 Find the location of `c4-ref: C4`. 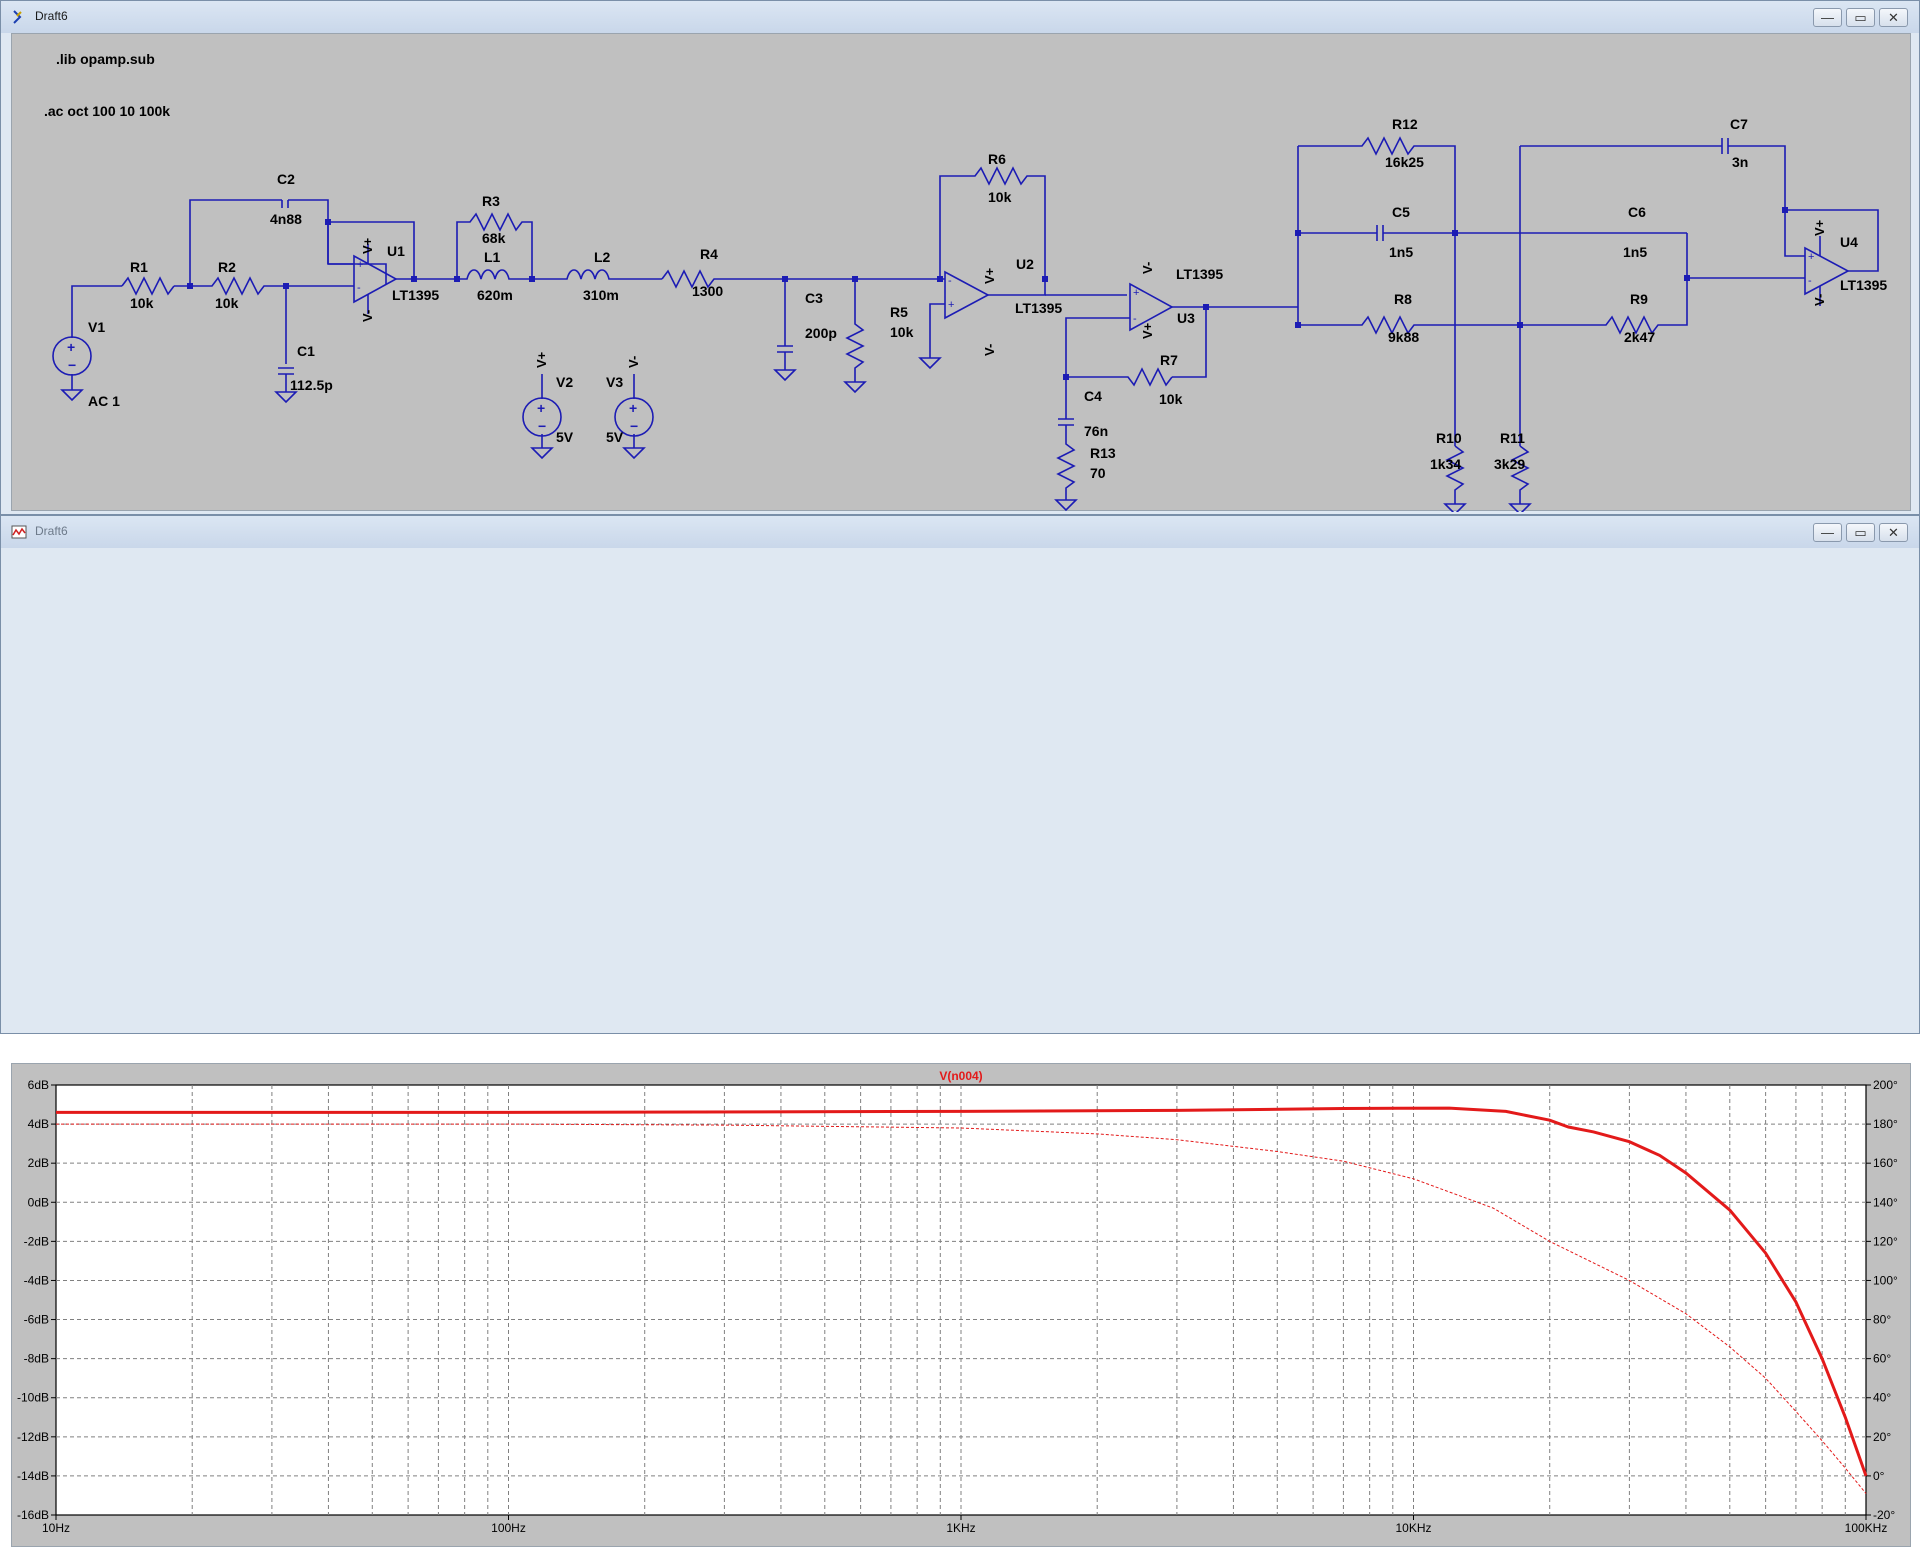

c4-ref: C4 is located at coordinates (1093, 396).